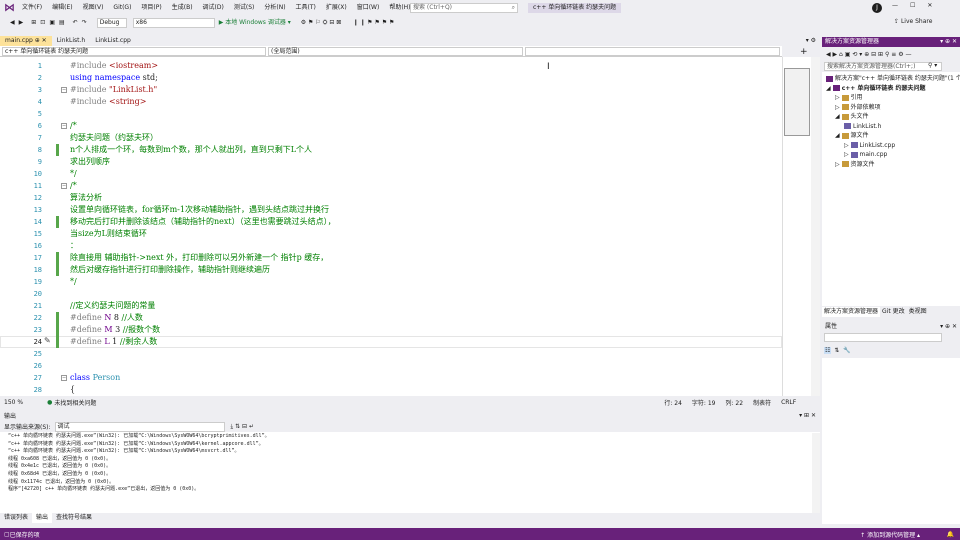  I want to click on solution-explorer-header: 解决方案资源管理器 ▾ ⊕ ✕, so click(891, 42).